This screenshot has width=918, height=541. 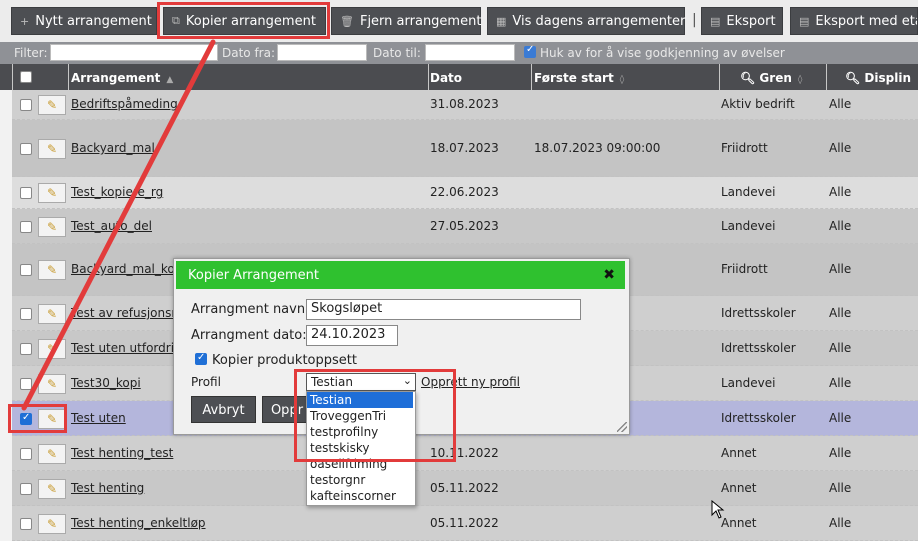 What do you see at coordinates (609, 275) in the screenshot?
I see `close-icon: ✖` at bounding box center [609, 275].